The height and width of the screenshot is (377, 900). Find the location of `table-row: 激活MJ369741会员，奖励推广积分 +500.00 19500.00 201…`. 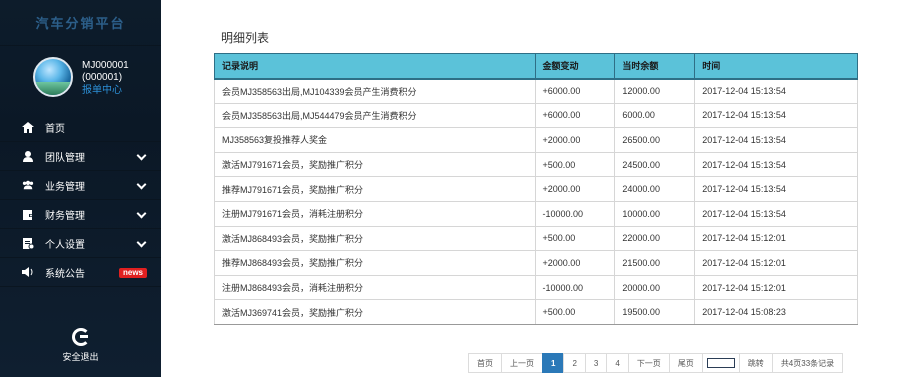

table-row: 激活MJ369741会员，奖励推广积分 +500.00 19500.00 201… is located at coordinates (536, 312).